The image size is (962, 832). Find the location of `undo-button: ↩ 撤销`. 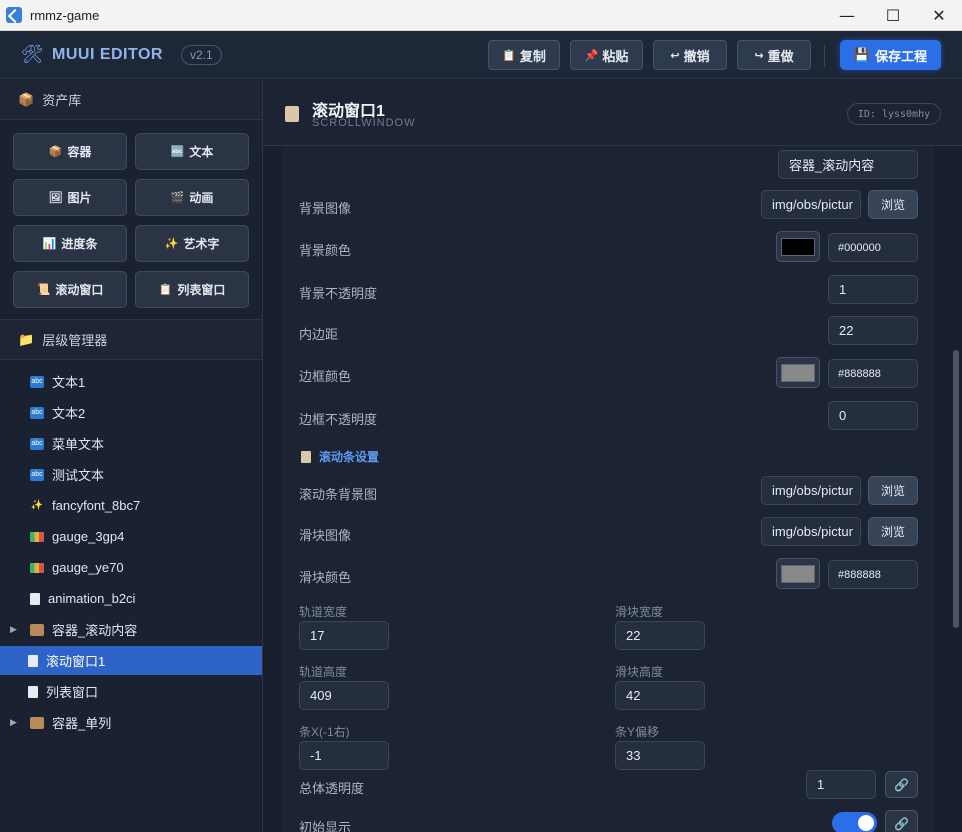

undo-button: ↩ 撤销 is located at coordinates (690, 55).